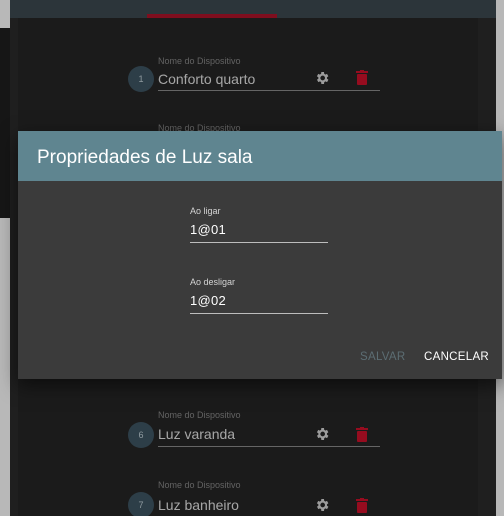  What do you see at coordinates (145, 157) in the screenshot?
I see `dialog-title: Propriedades de Luz sala` at bounding box center [145, 157].